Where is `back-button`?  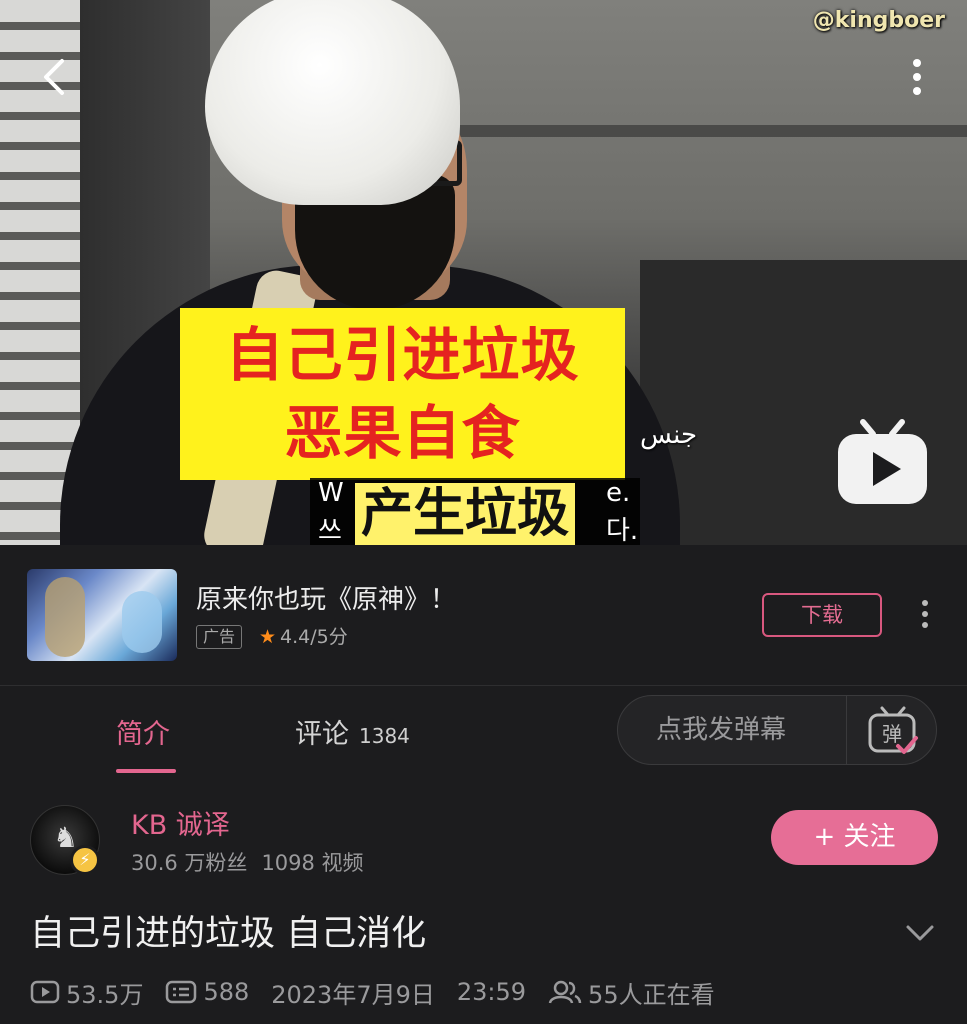 back-button is located at coordinates (56, 77).